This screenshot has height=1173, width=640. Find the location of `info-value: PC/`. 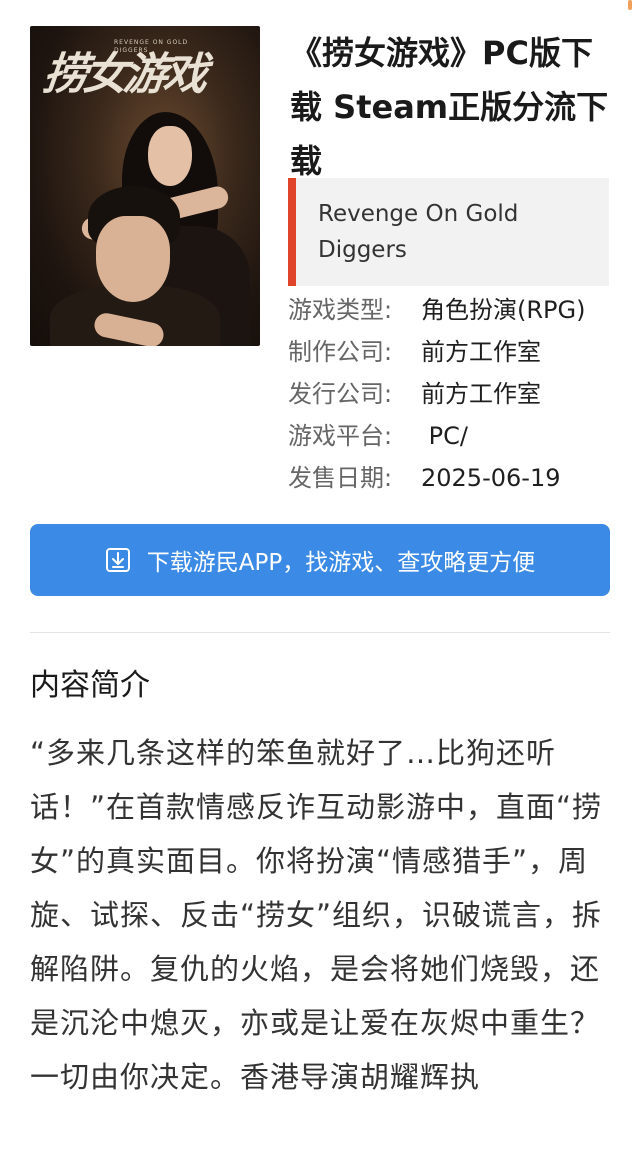

info-value: PC/ is located at coordinates (444, 436).